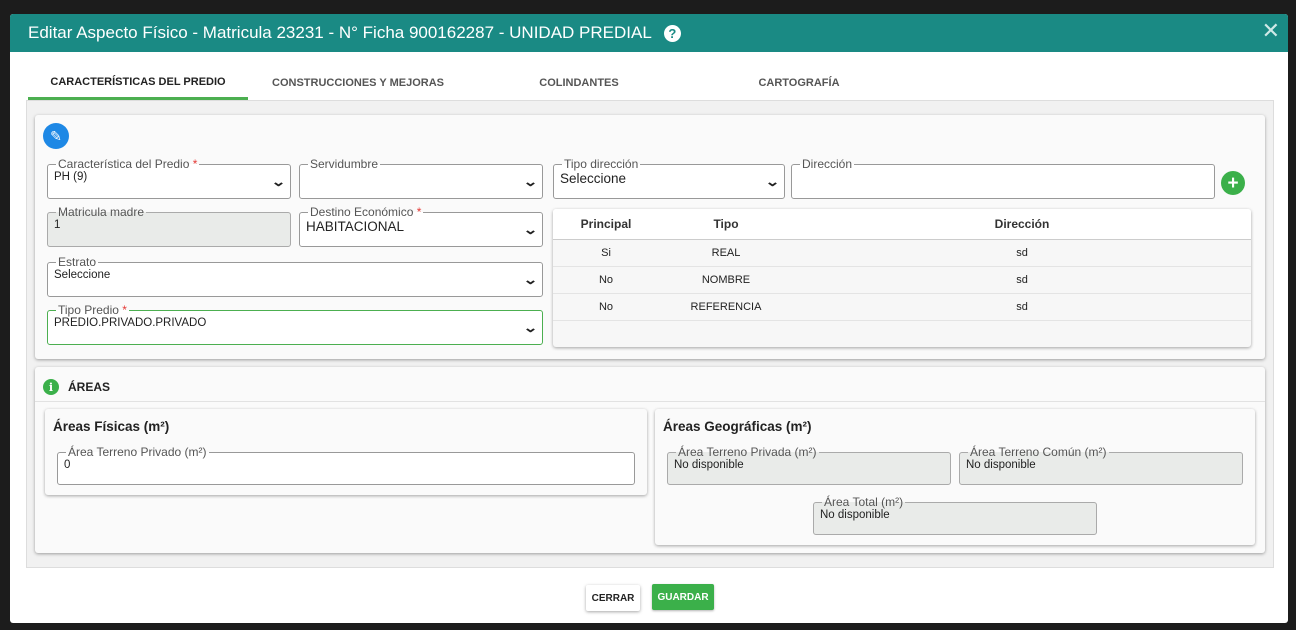 Image resolution: width=1296 pixels, height=630 pixels. What do you see at coordinates (71, 177) in the screenshot?
I see `caracteristica-value: PH (9)` at bounding box center [71, 177].